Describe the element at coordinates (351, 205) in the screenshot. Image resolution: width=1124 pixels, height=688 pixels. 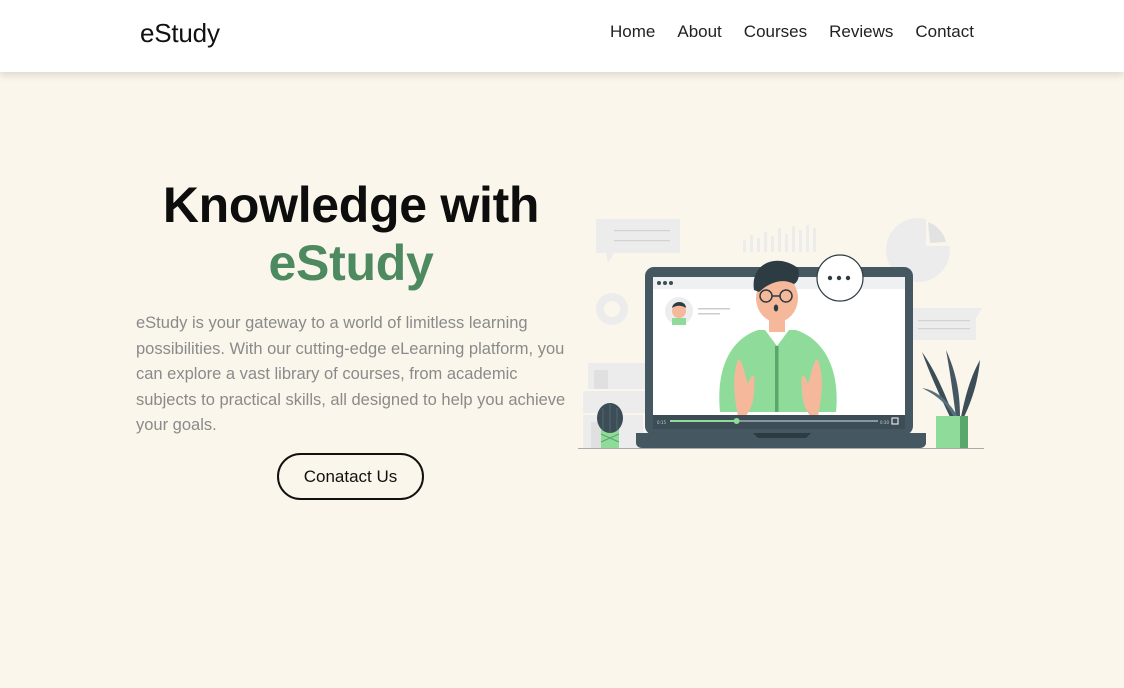
I see `hero-title-line1: Knowledge with` at that location.